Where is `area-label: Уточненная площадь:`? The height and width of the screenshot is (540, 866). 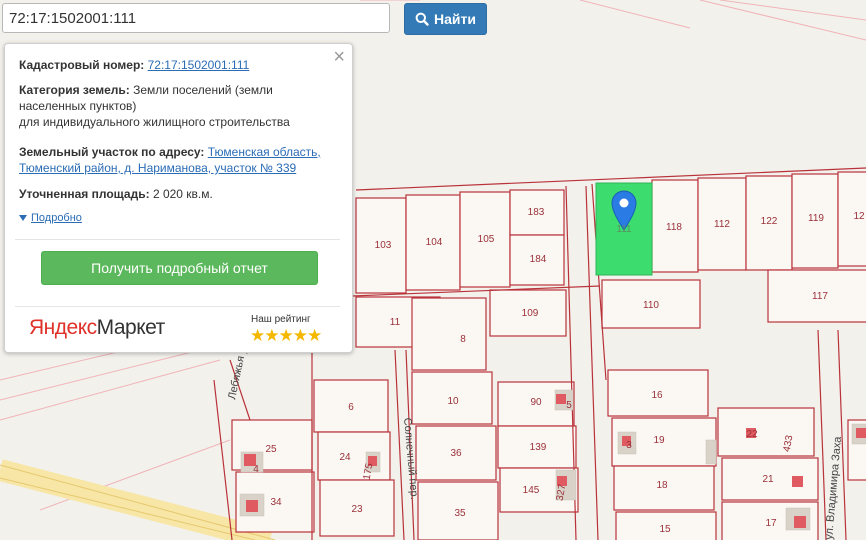
area-label: Уточненная площадь: is located at coordinates (84, 194).